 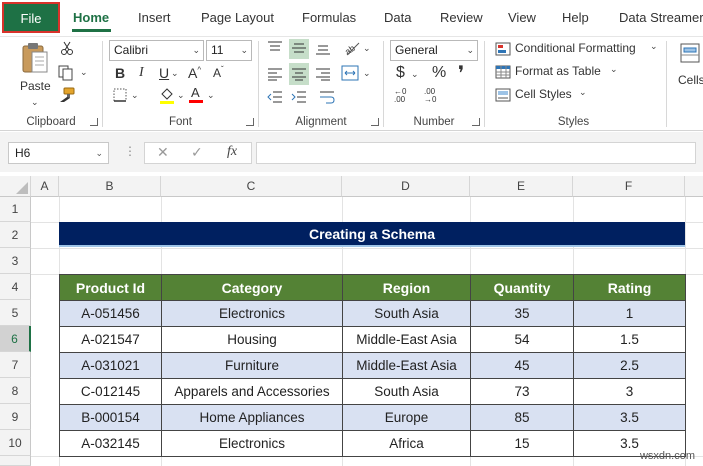 What do you see at coordinates (67, 95) in the screenshot?
I see `format-painter-icon` at bounding box center [67, 95].